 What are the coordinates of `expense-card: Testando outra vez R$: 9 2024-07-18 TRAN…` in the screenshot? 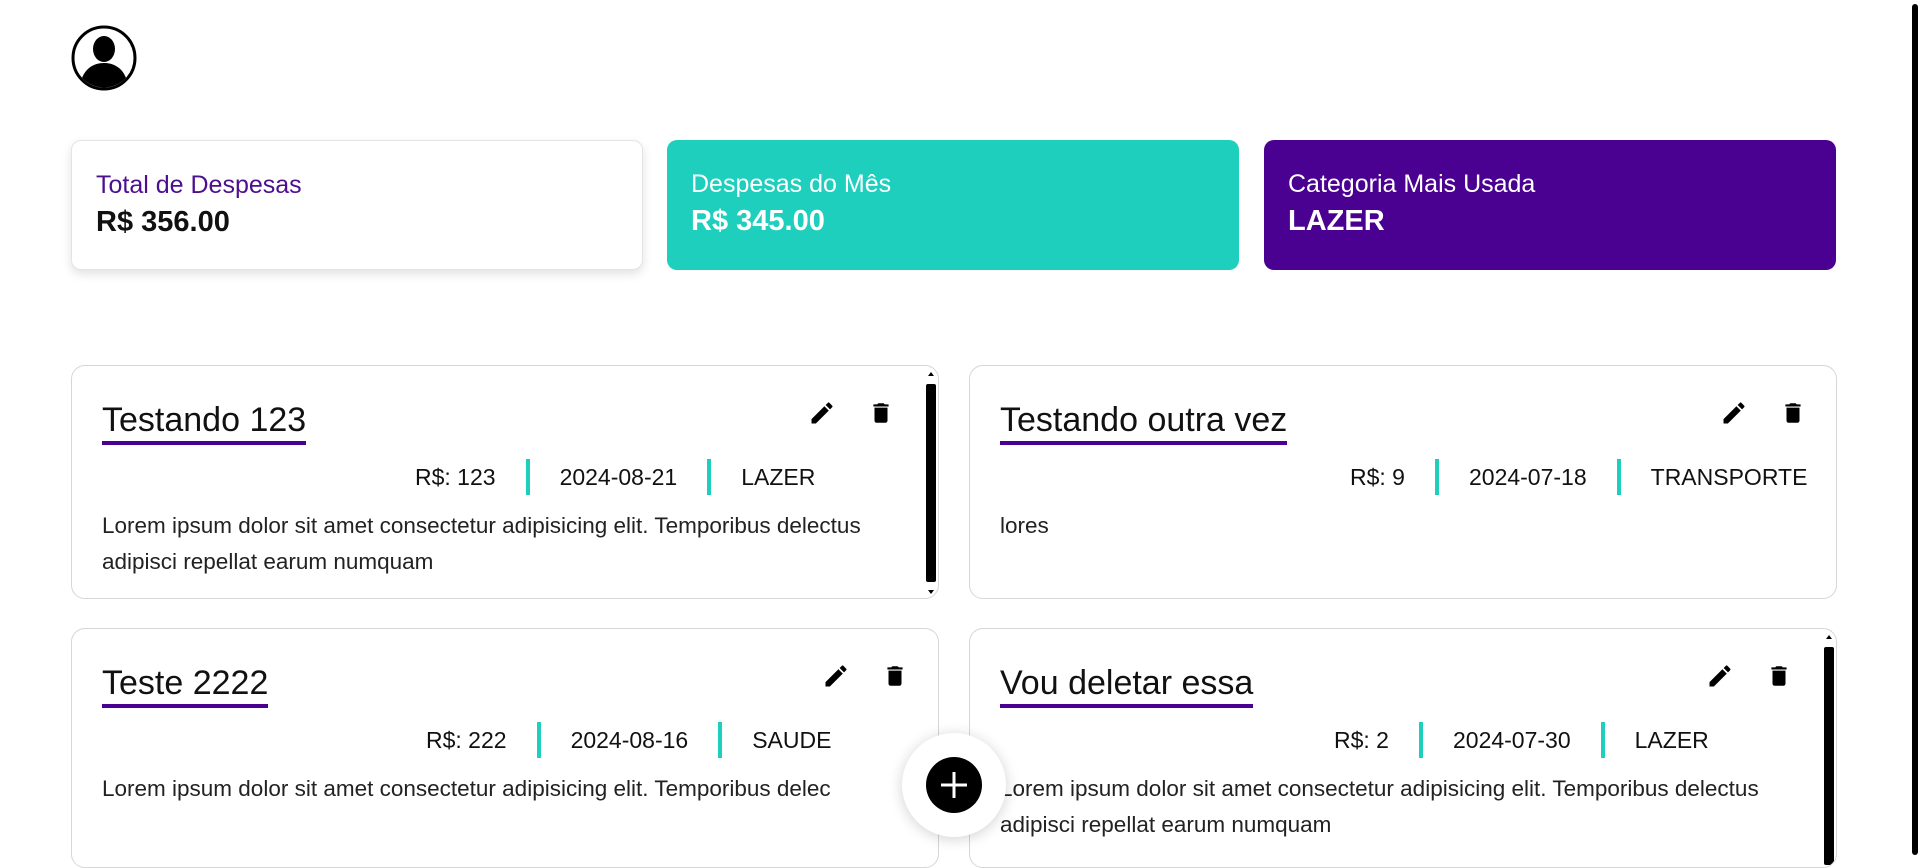 It's located at (1403, 482).